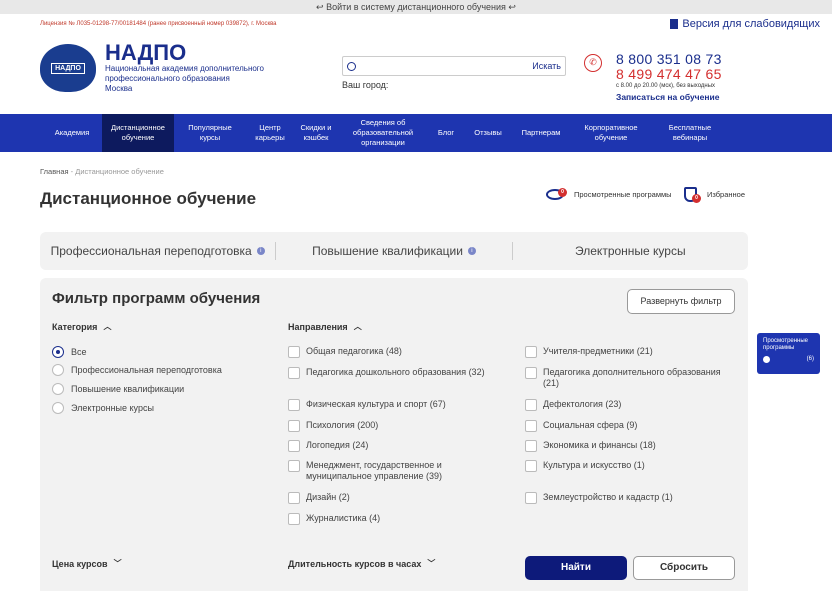 This screenshot has height=591, width=832. I want to click on direction-checkbox: Логопедия (24), so click(328, 446).